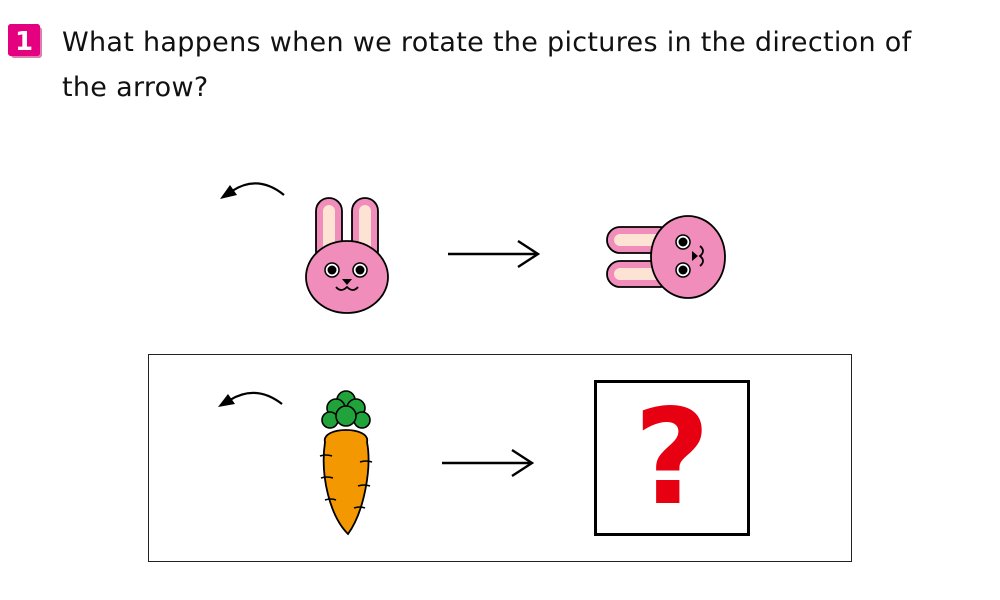  What do you see at coordinates (135, 87) in the screenshot?
I see `question-line-2: the arrow?` at bounding box center [135, 87].